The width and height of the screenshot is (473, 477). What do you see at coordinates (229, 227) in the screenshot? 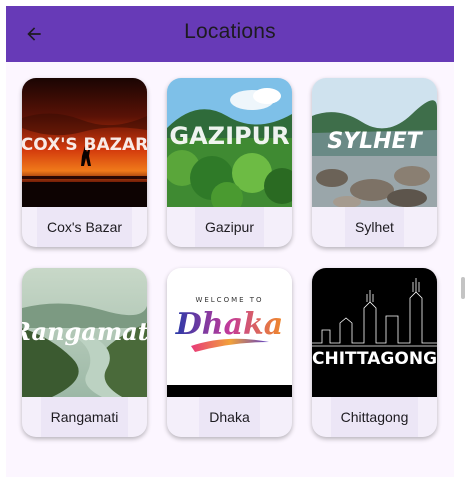
I see `location-label: Gazipur` at bounding box center [229, 227].